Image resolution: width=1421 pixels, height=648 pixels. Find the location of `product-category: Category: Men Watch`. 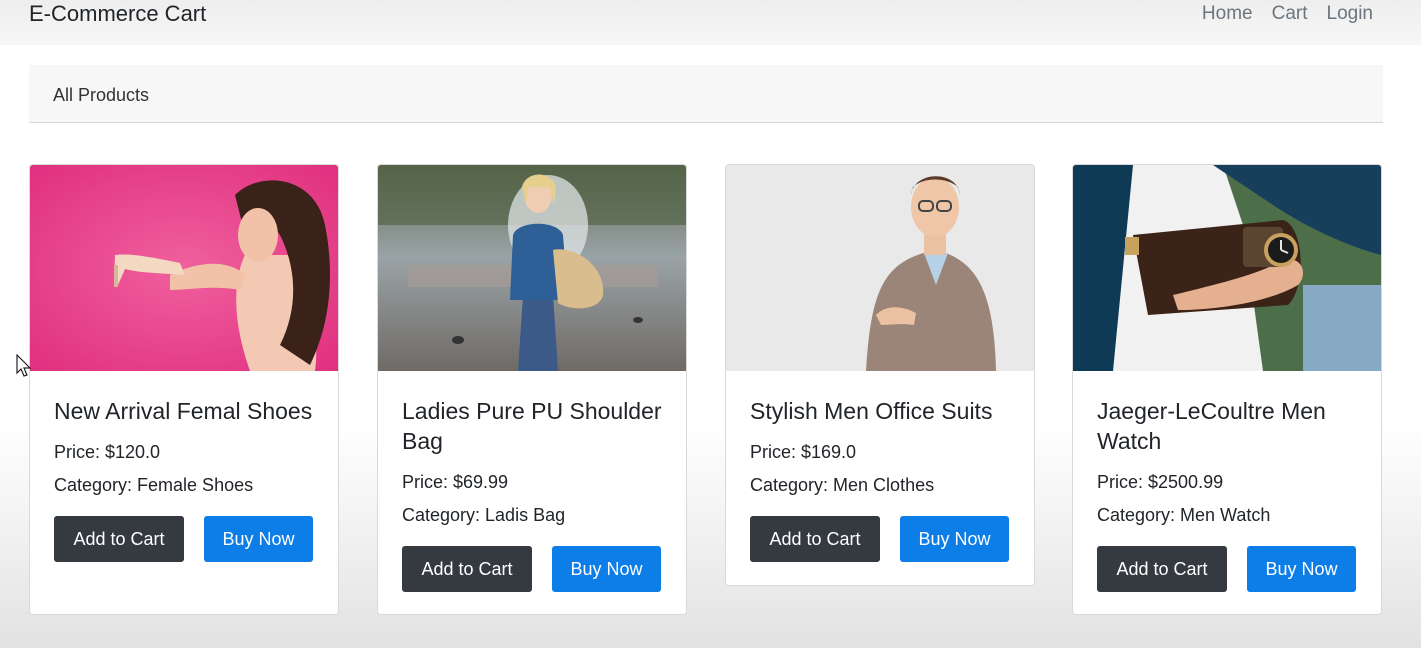

product-category: Category: Men Watch is located at coordinates (1184, 515).